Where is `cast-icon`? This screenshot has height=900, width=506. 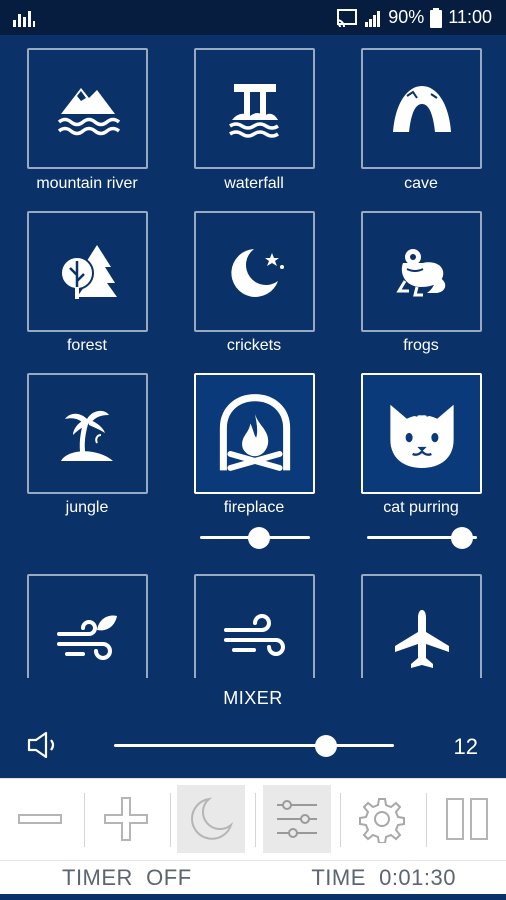 cast-icon is located at coordinates (347, 17).